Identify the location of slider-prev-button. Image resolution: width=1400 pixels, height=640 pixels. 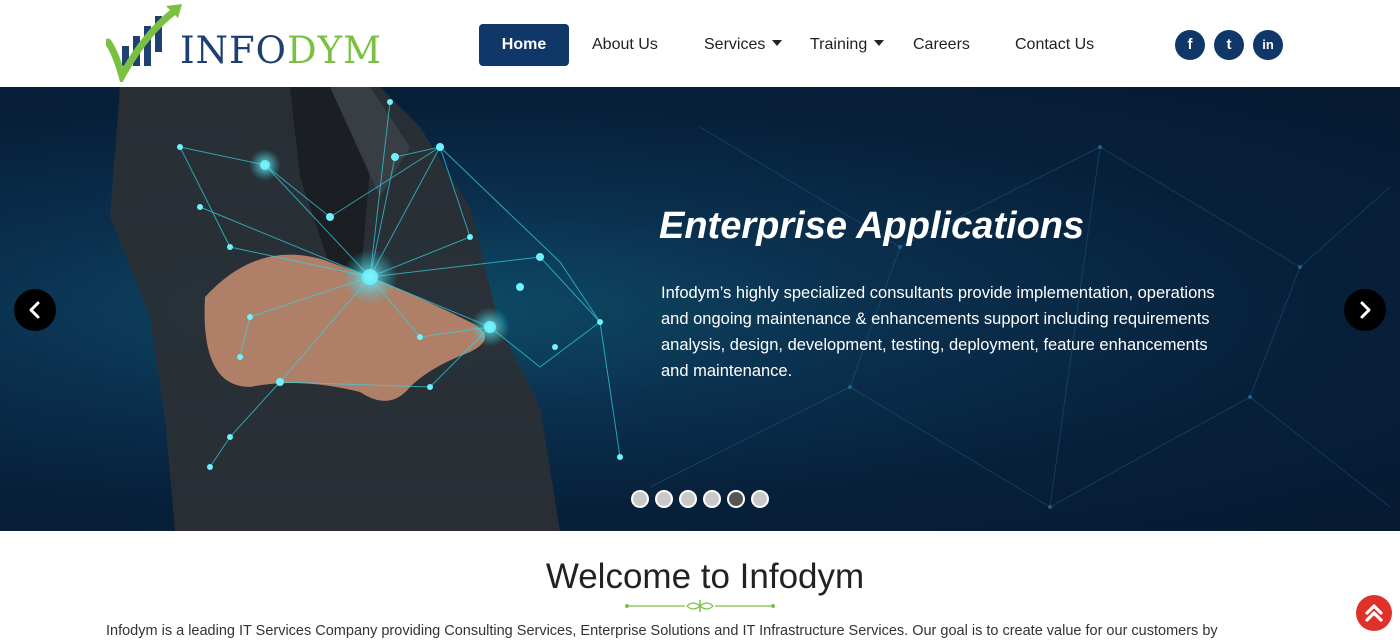
(35, 310).